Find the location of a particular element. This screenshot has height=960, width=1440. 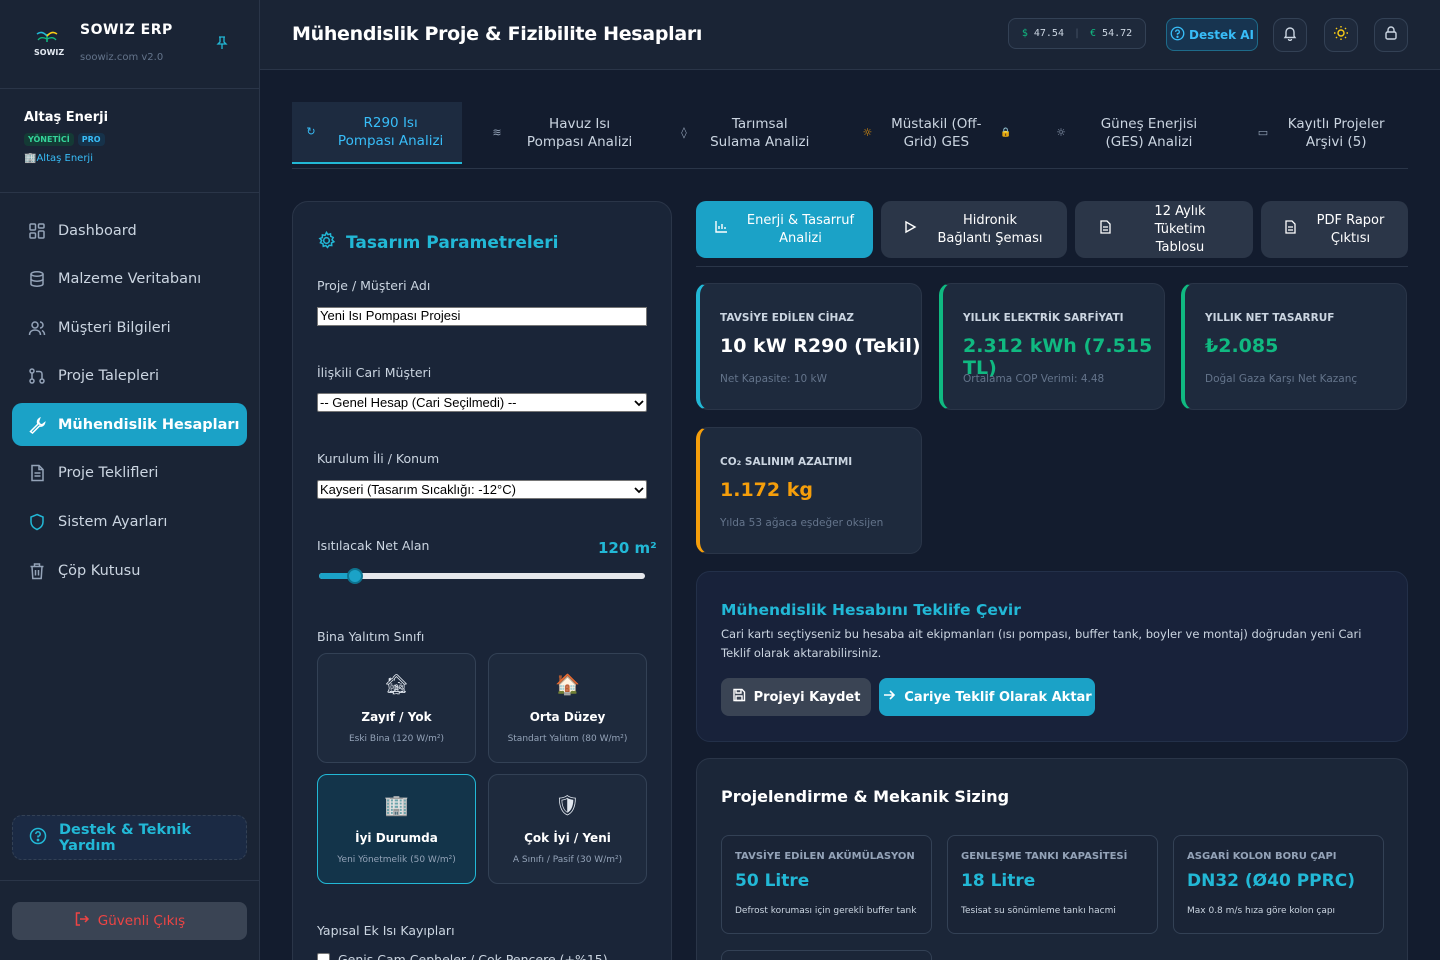

tab-archive: ▭ Kayıtlı Projeler Arşivi (5) is located at coordinates (1322, 133).